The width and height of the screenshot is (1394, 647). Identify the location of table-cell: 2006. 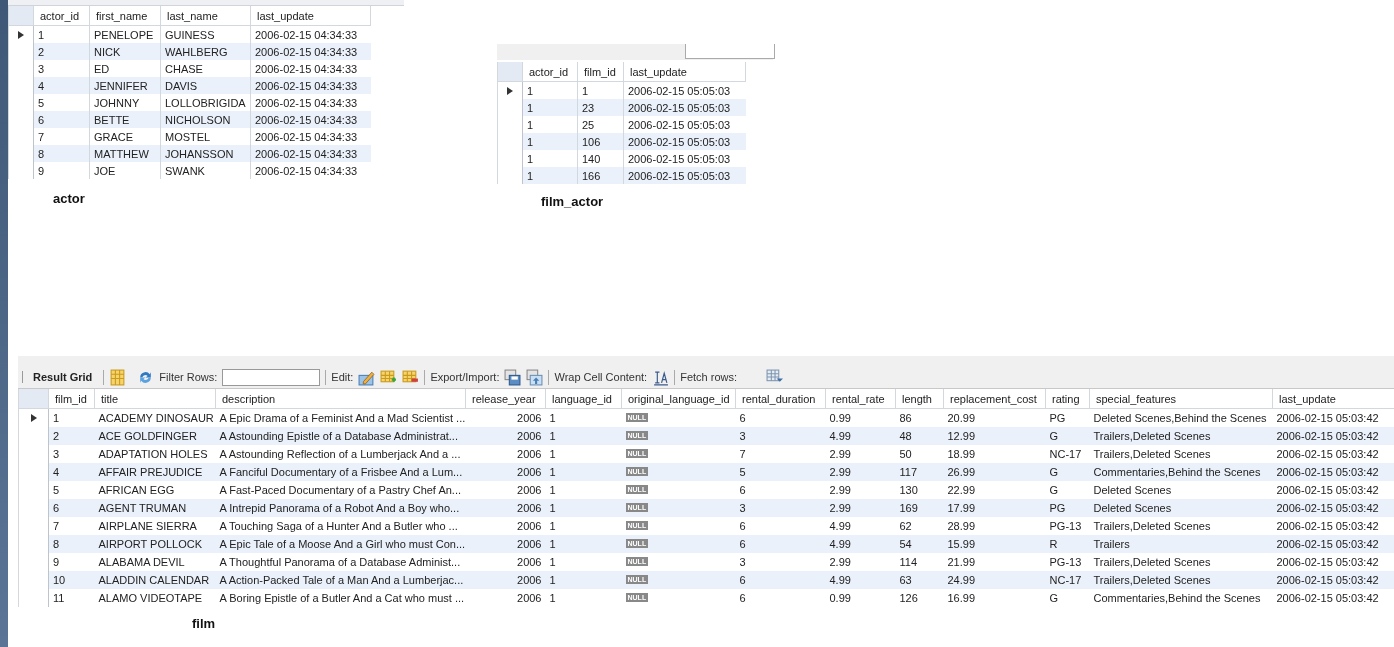
(529, 580).